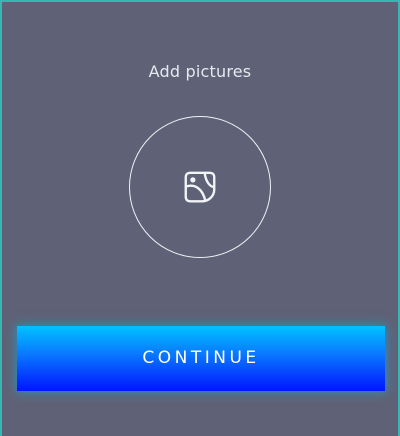  Describe the element at coordinates (200, 71) in the screenshot. I see `page-title: Add pictures` at that location.